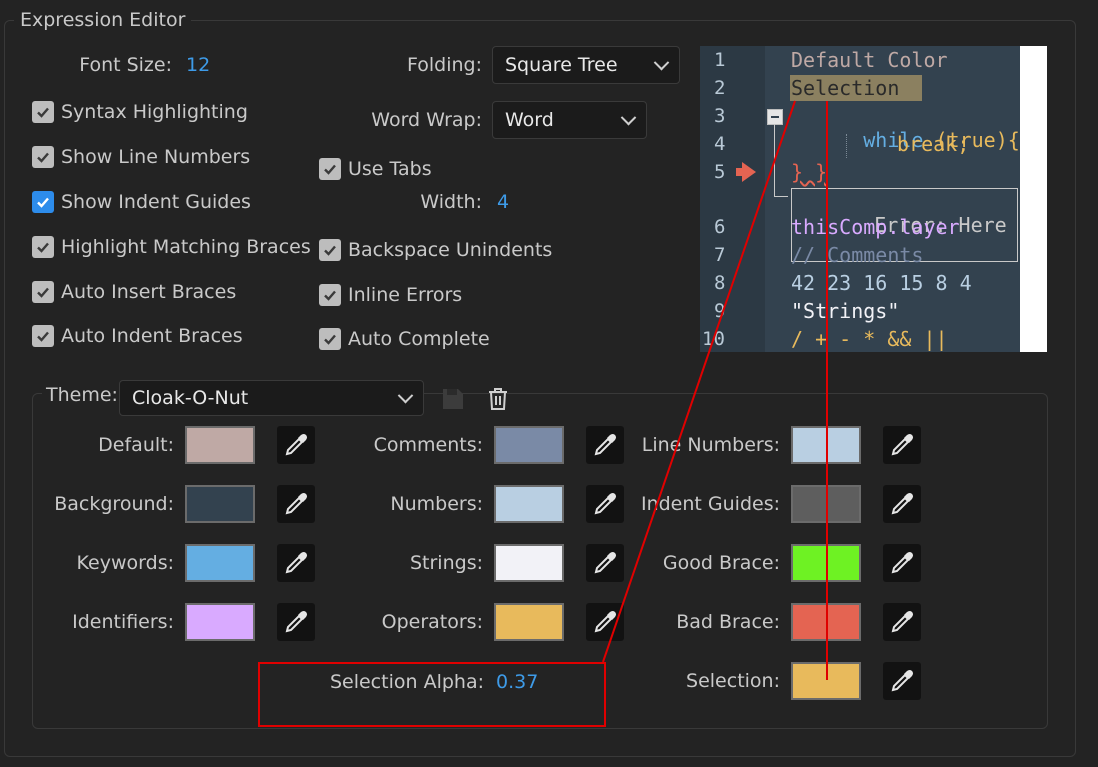 The image size is (1098, 767). What do you see at coordinates (699, 381) in the screenshot?
I see `annotation-line-alpha` at bounding box center [699, 381].